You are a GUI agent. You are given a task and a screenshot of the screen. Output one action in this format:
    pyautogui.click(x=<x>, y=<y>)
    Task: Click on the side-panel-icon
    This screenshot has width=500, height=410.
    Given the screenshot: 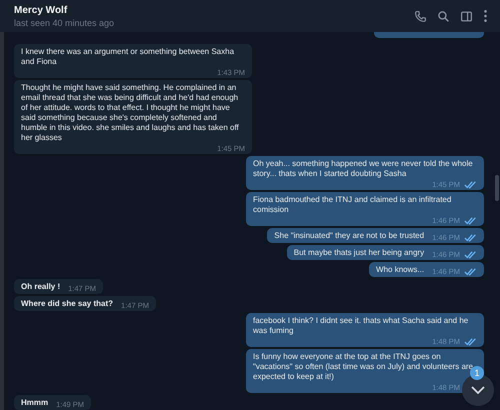 What is the action you would take?
    pyautogui.click(x=466, y=16)
    